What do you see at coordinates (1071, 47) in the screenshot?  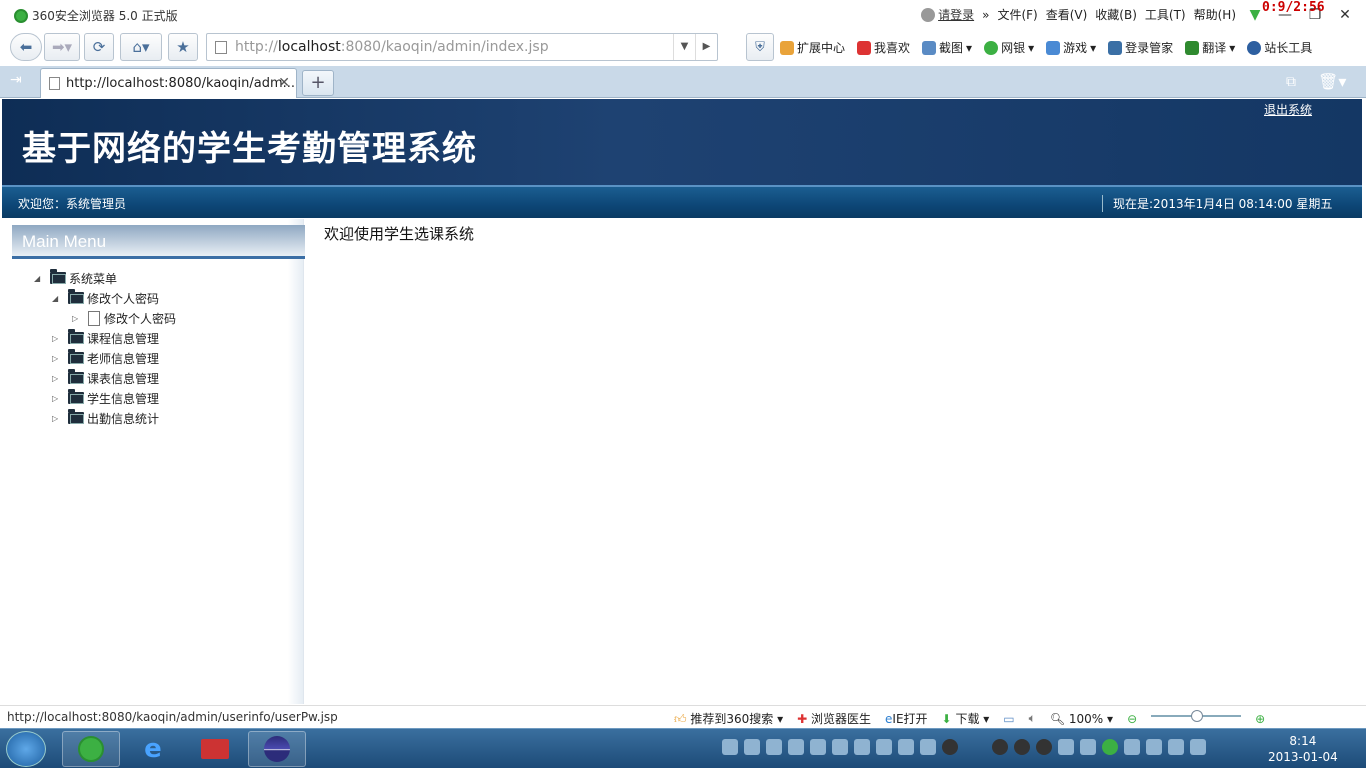 I see `toolbar-games: 游戏 ▾` at bounding box center [1071, 47].